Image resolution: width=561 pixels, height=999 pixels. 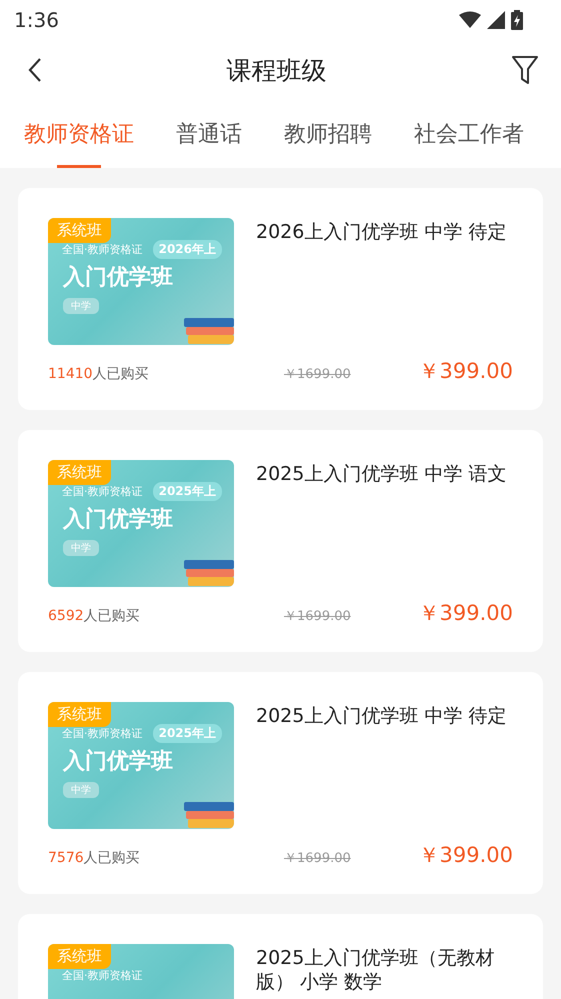 I want to click on course-title: 2026上入门优学班 中学 待定, so click(x=381, y=232).